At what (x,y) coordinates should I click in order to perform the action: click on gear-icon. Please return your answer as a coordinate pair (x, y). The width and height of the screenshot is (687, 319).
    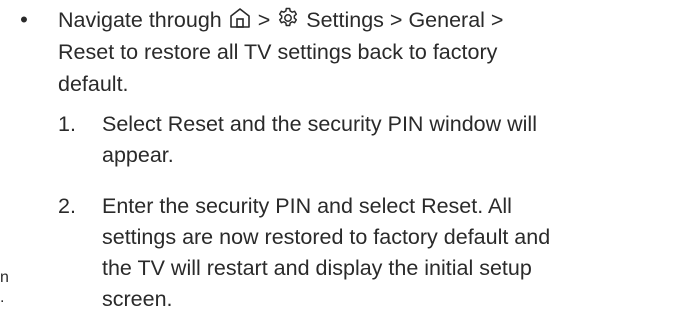
    Looking at the image, I should click on (288, 18).